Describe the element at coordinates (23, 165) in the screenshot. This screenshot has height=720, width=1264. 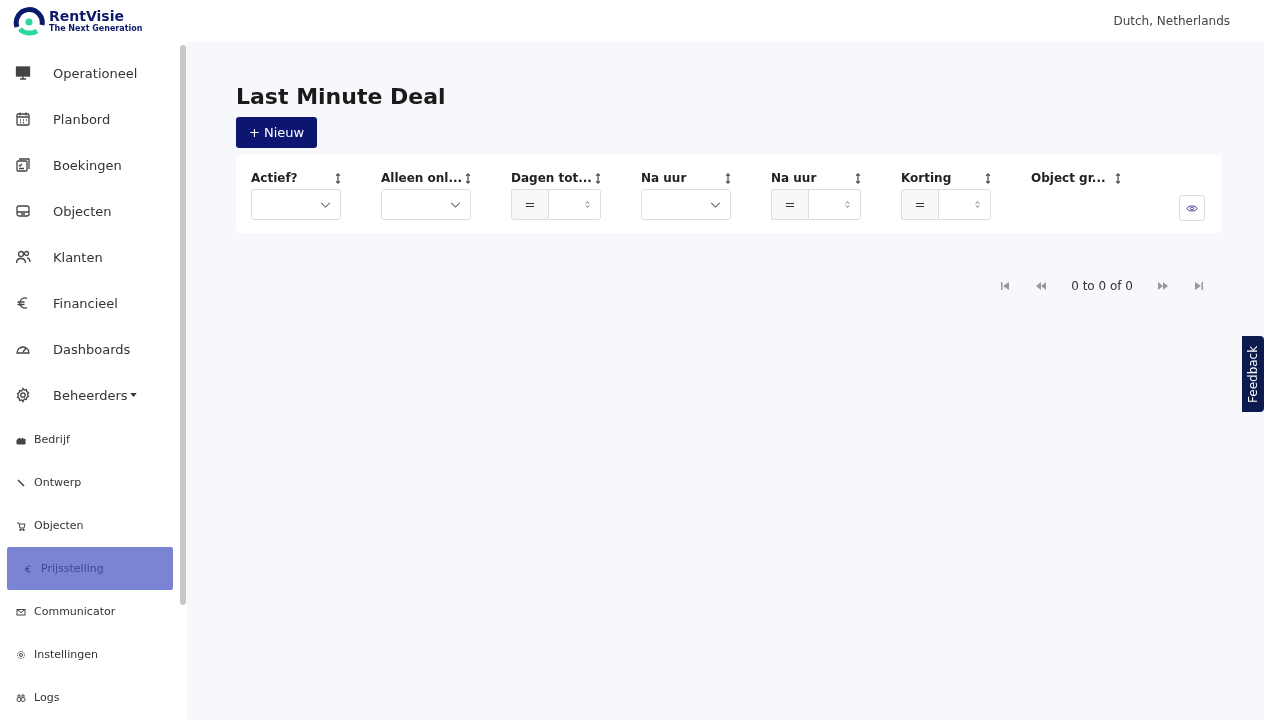
I see `checklist-icon` at that location.